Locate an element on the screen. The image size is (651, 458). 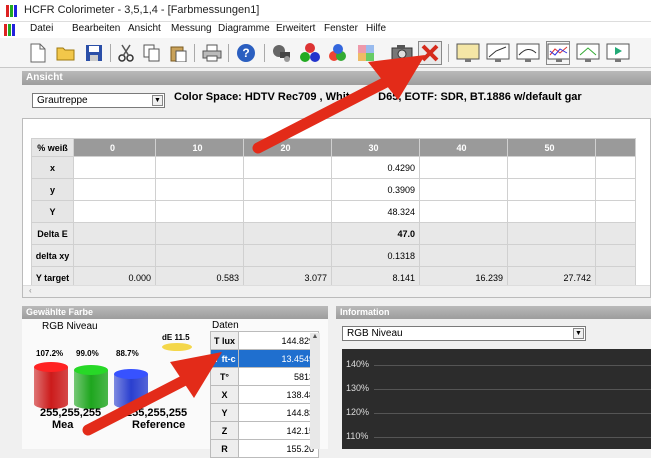
daten-scrollbar: ▲ is located at coordinates (315, 391).